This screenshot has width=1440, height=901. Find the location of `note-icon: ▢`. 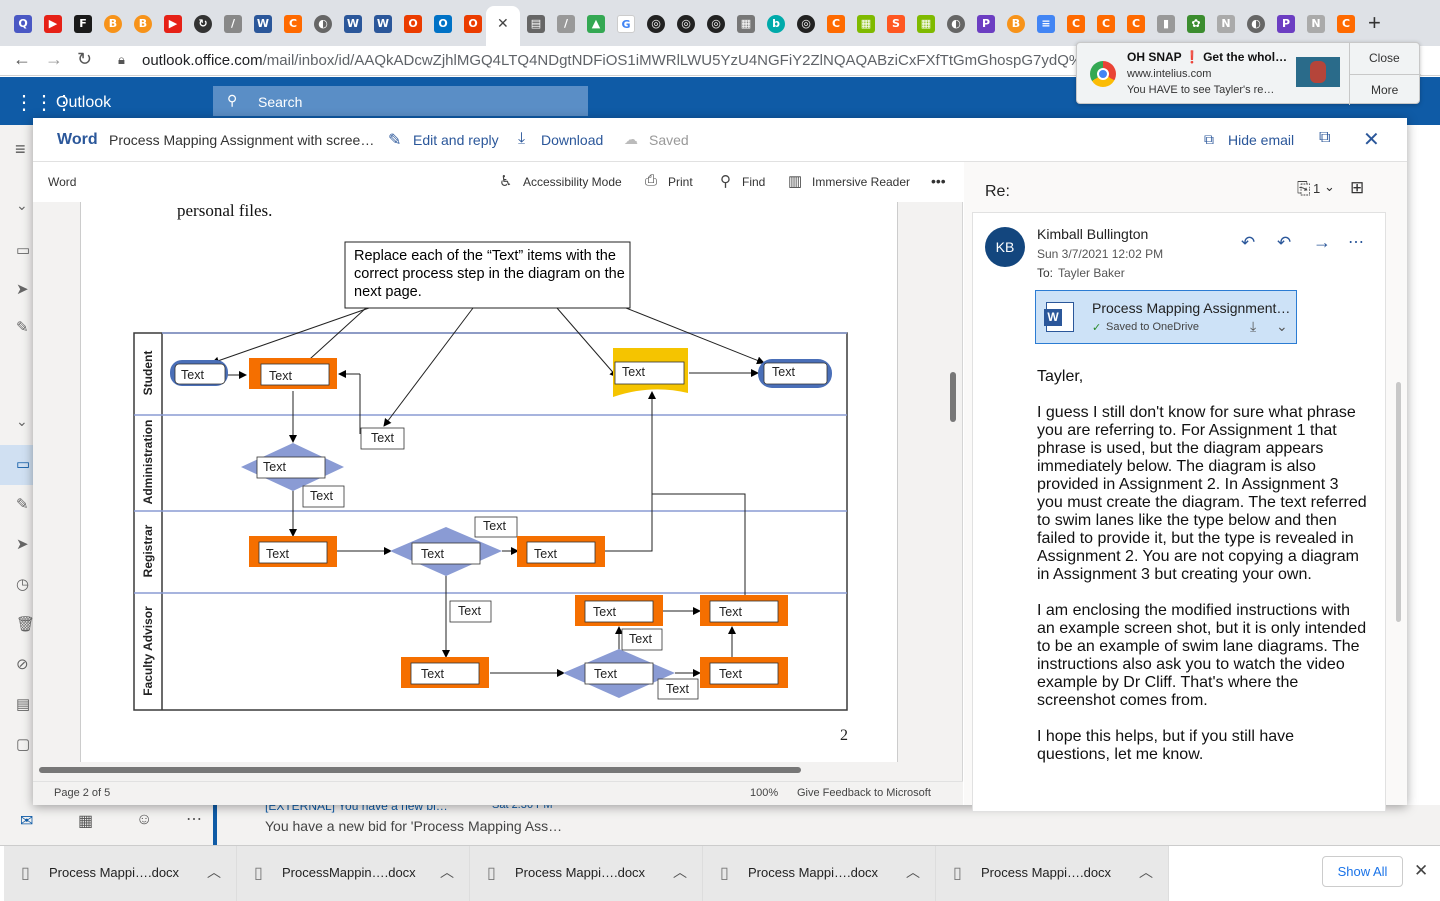

note-icon: ▢ is located at coordinates (23, 744).